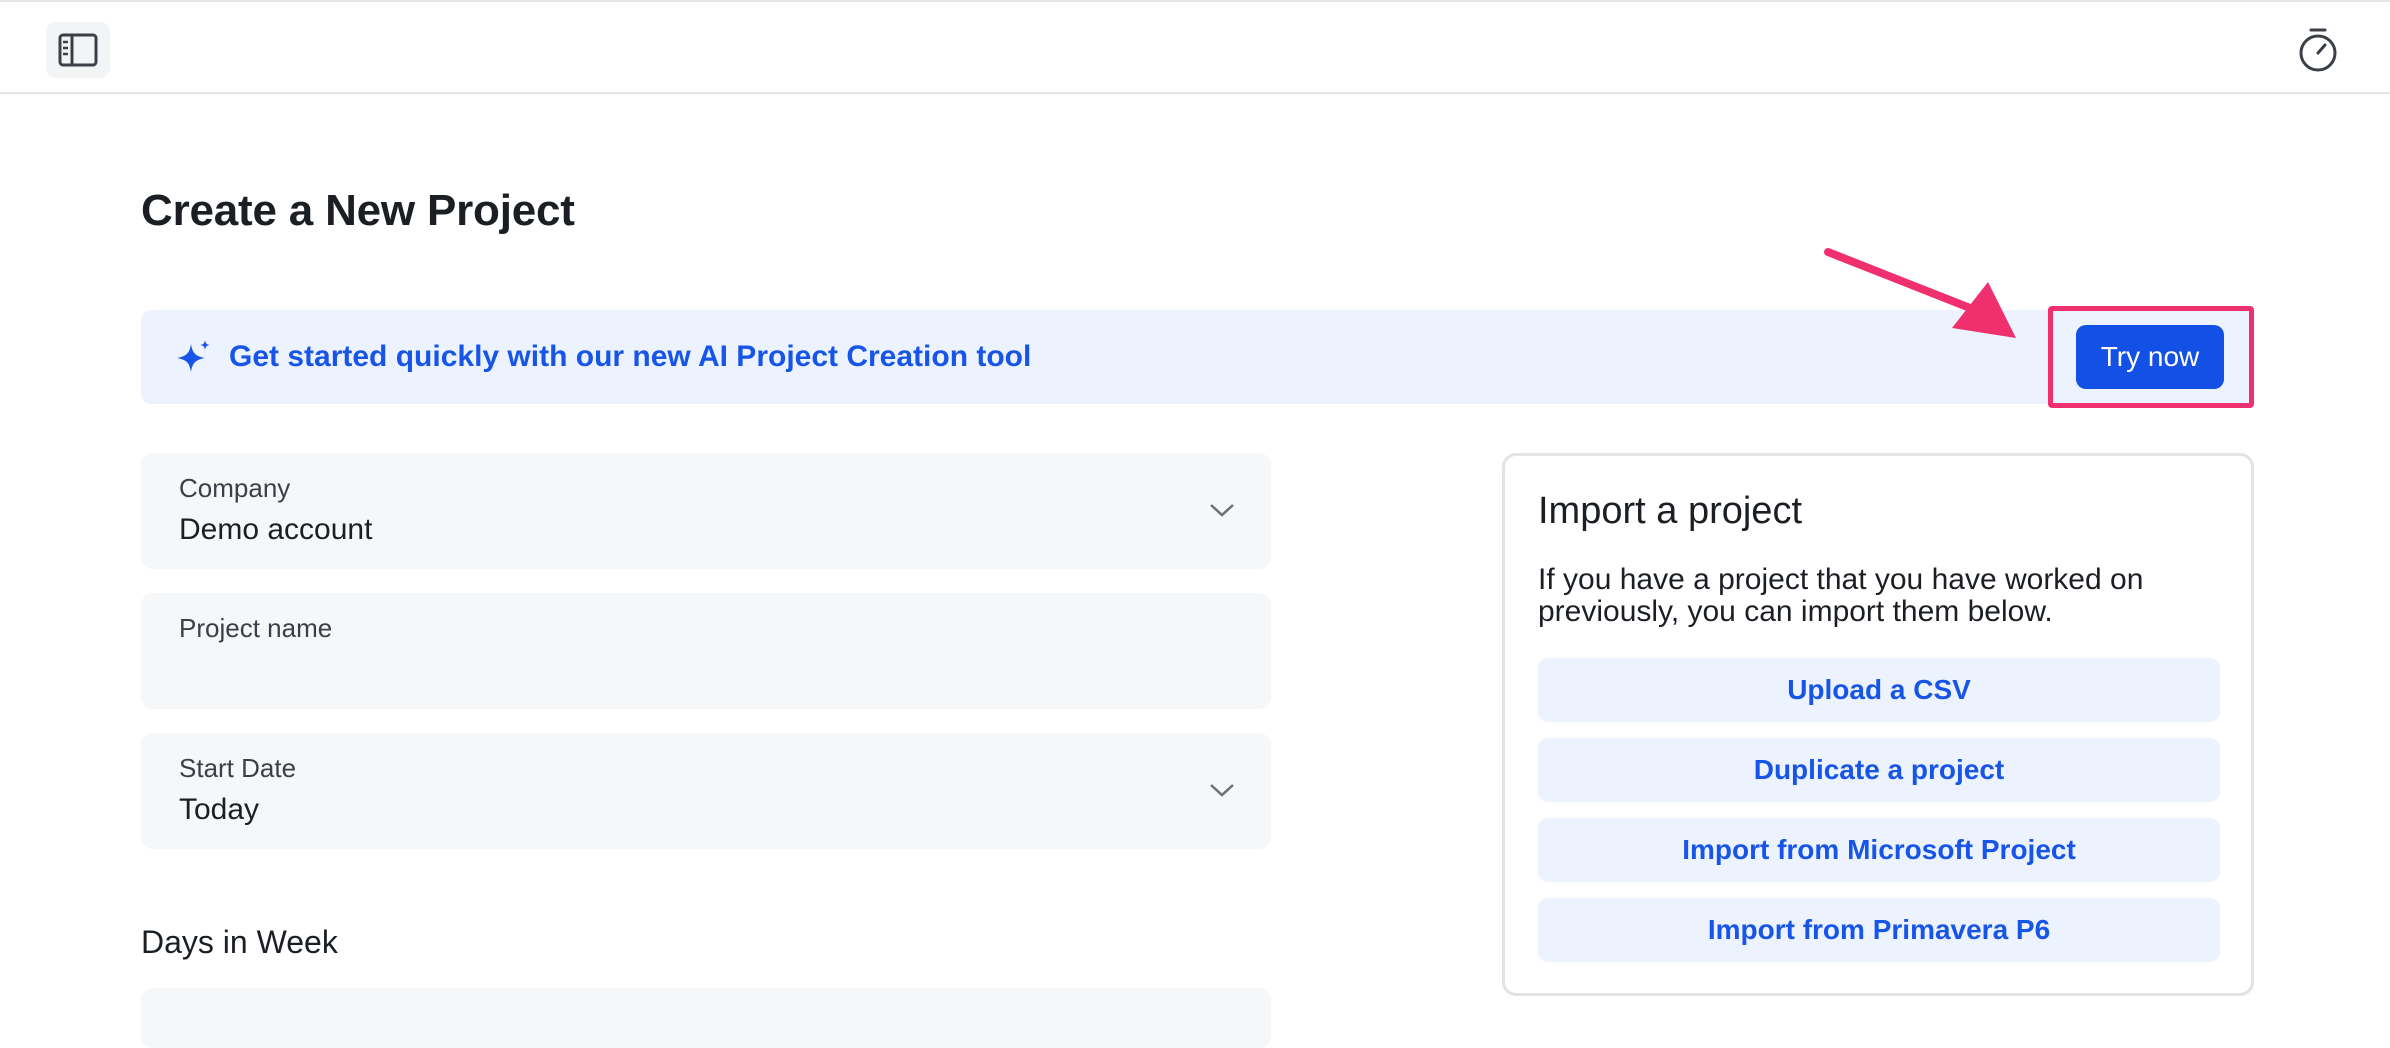  Describe the element at coordinates (358, 210) in the screenshot. I see `page-title: Create a New Project` at that location.